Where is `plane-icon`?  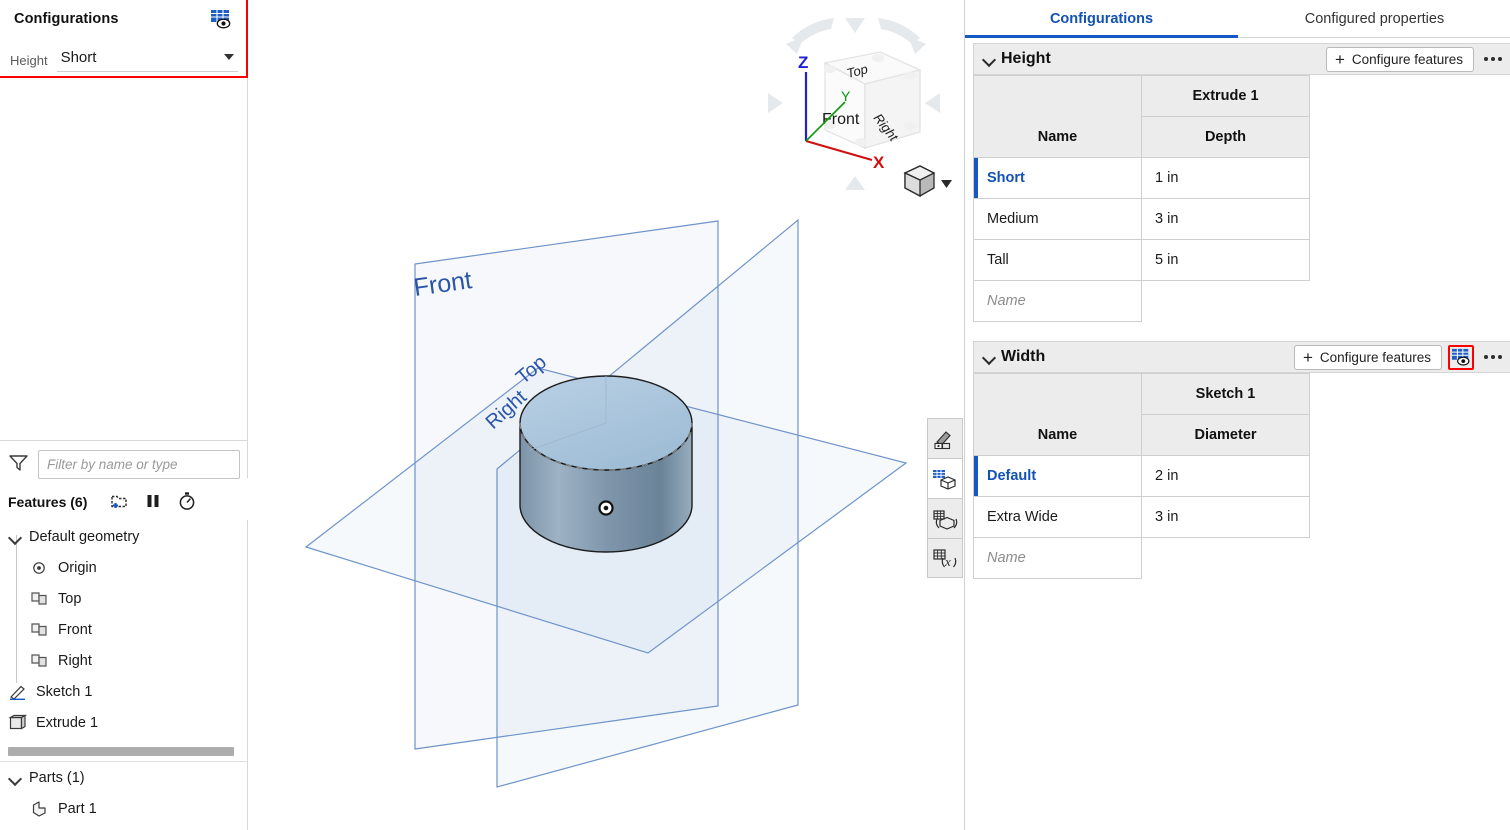
plane-icon is located at coordinates (40, 661).